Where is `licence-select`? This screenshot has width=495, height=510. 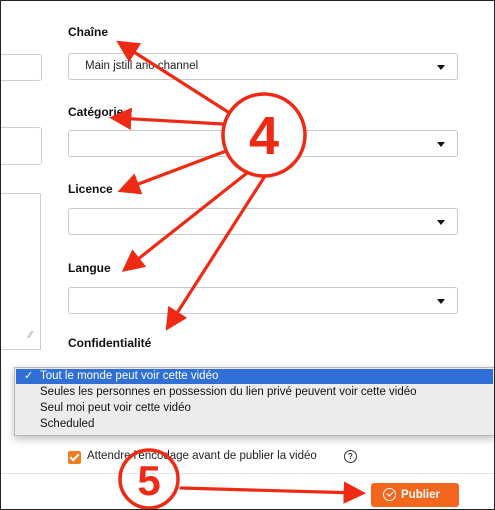 licence-select is located at coordinates (263, 221).